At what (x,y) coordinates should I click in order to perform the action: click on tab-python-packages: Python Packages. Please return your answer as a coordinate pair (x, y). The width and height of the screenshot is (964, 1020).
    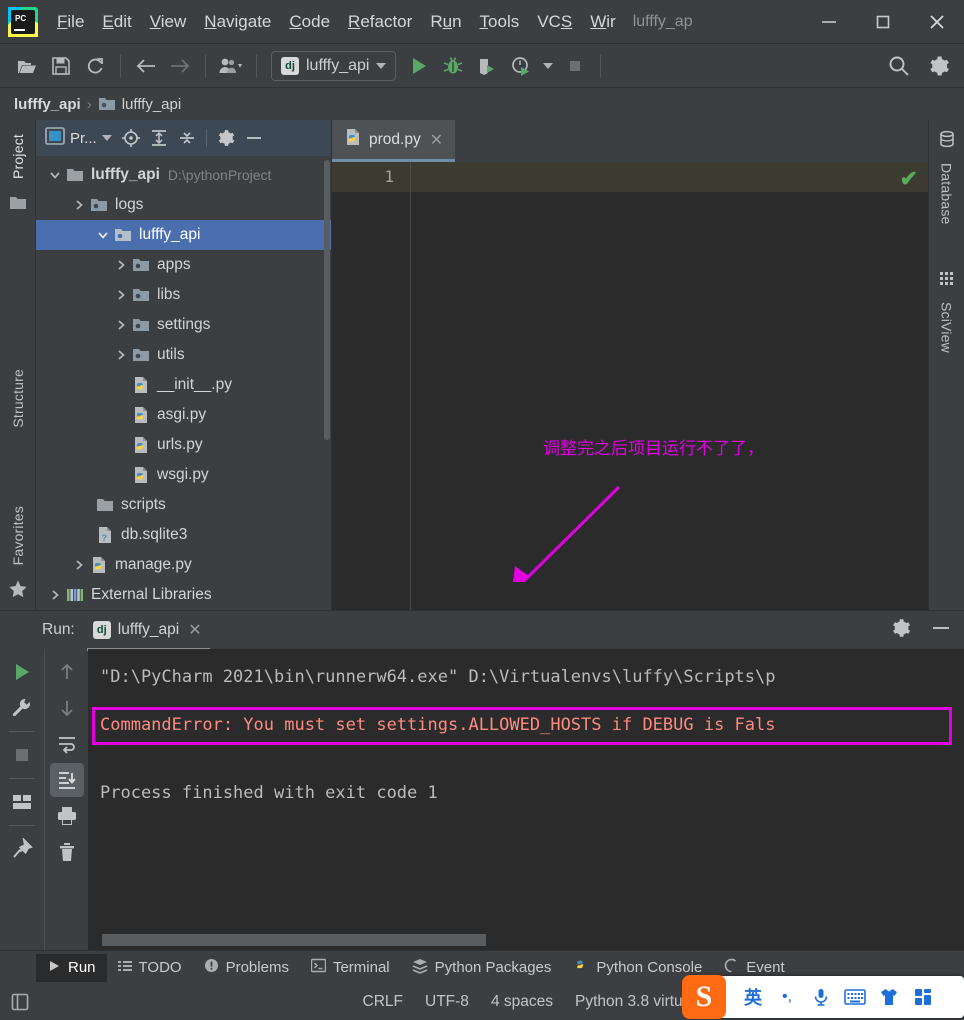
    Looking at the image, I should click on (482, 968).